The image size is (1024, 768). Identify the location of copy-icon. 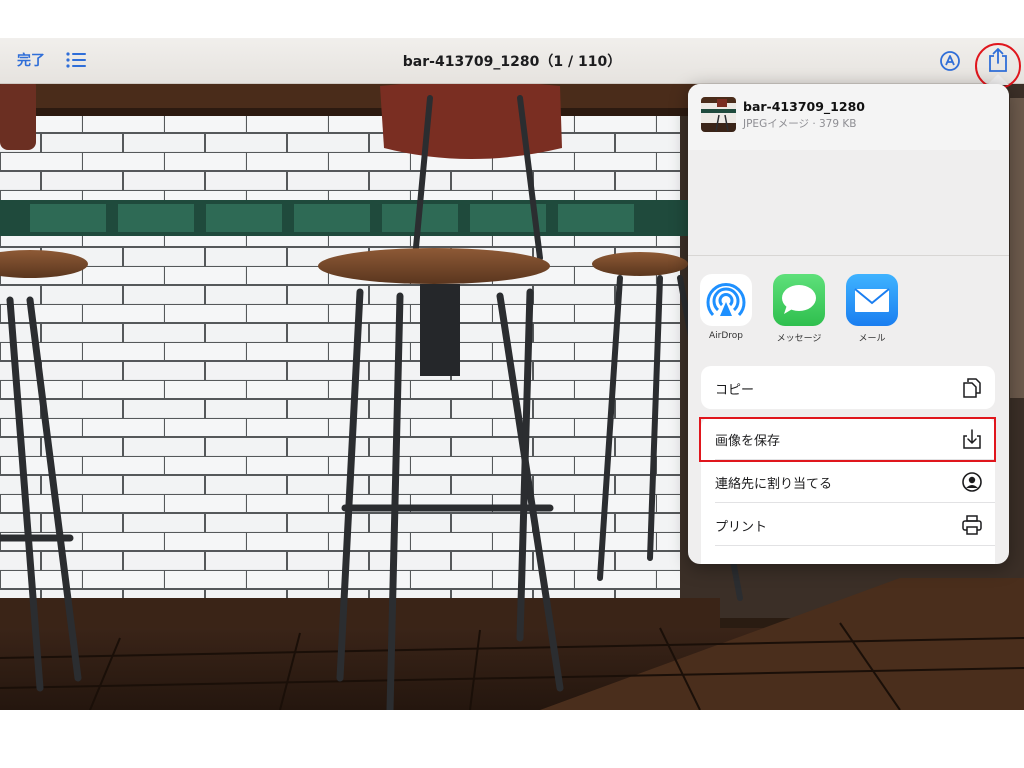
(972, 388).